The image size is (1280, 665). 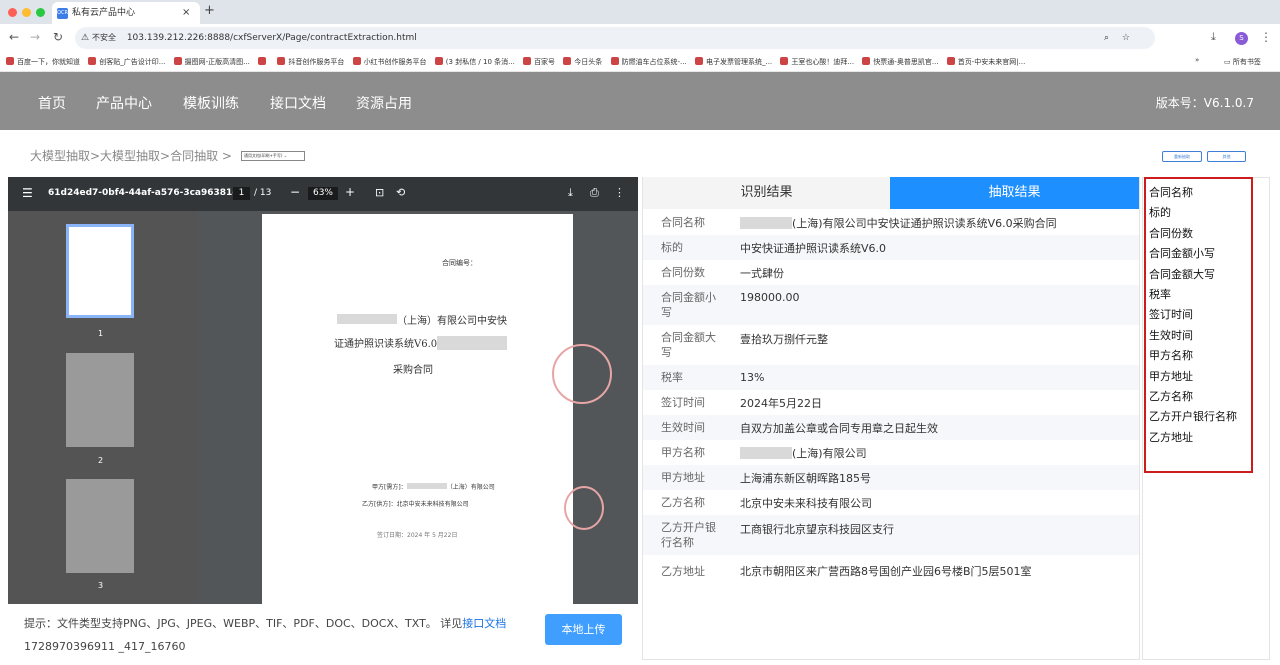 I want to click on seal-stamp, so click(x=582, y=374).